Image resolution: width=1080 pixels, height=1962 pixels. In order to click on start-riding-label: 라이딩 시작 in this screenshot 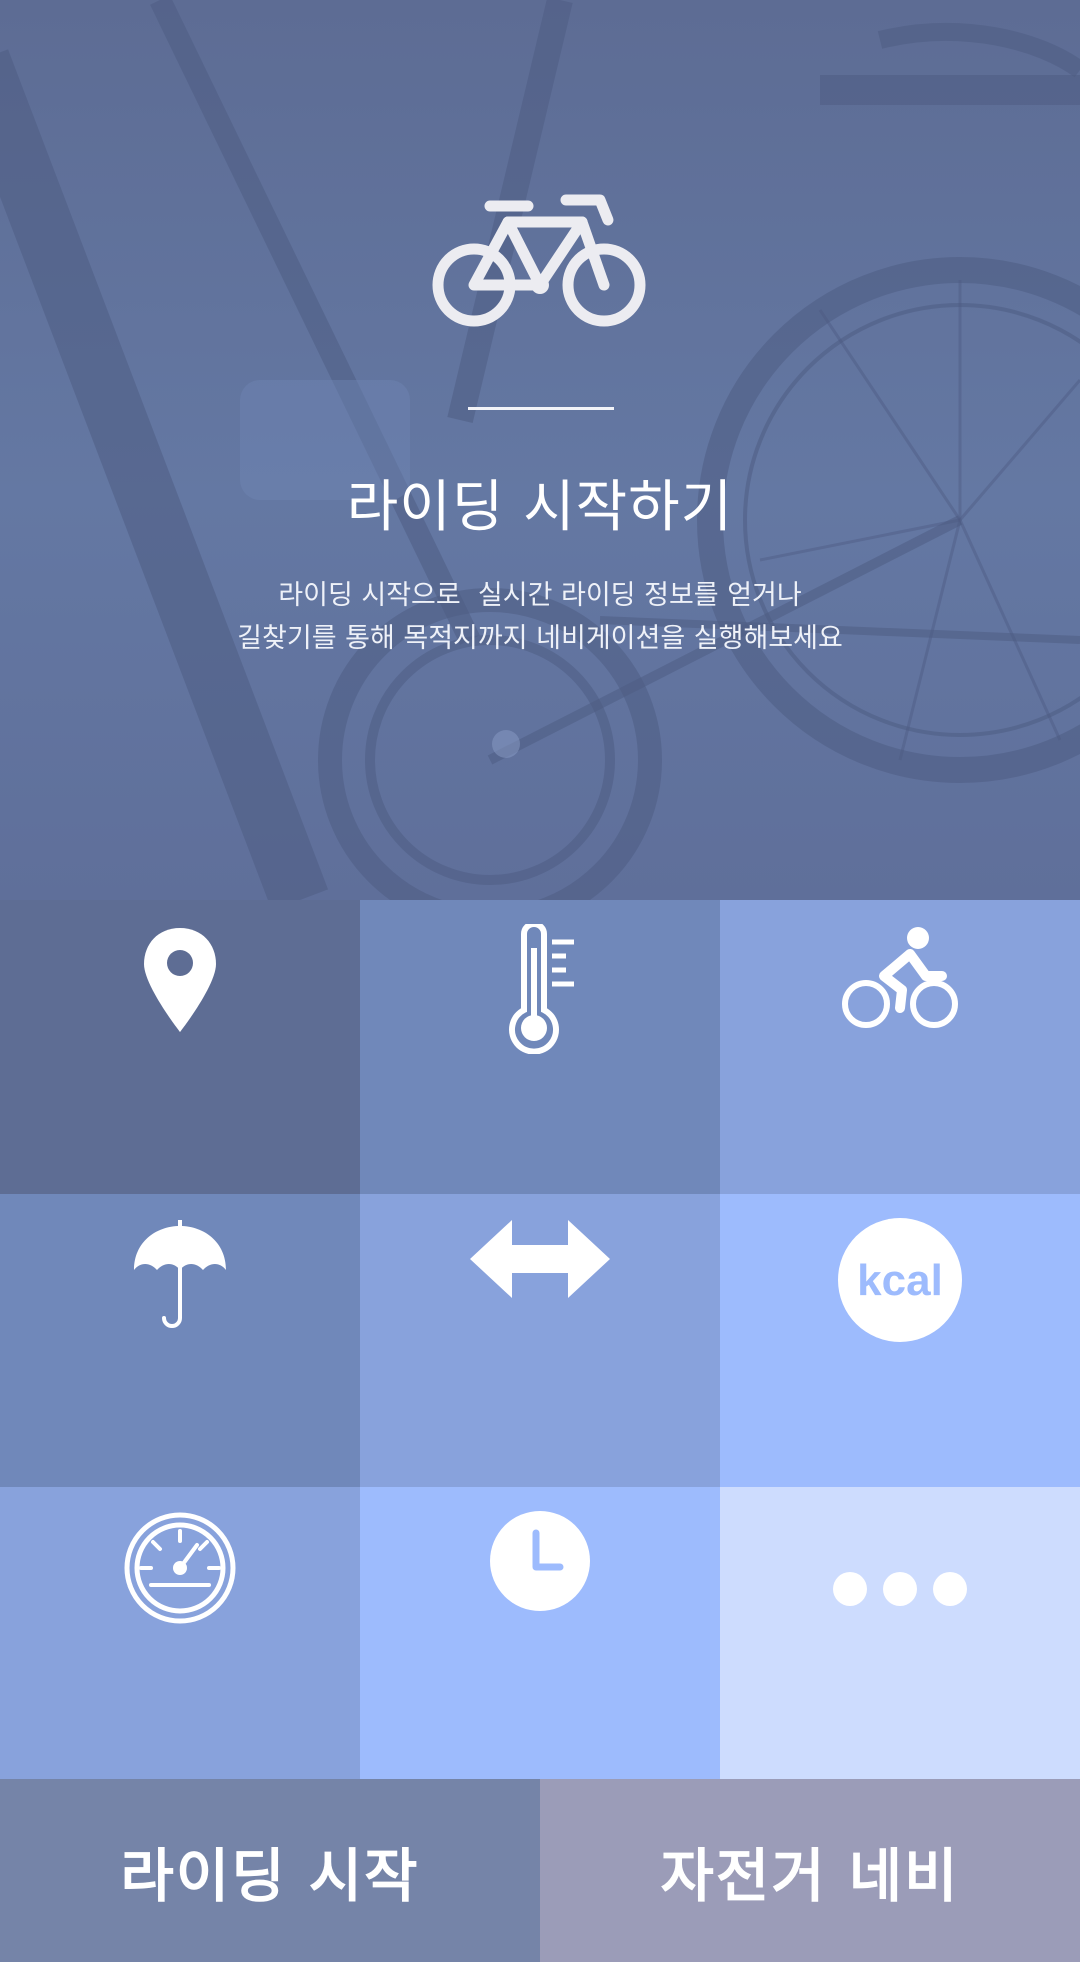, I will do `click(270, 1875)`.